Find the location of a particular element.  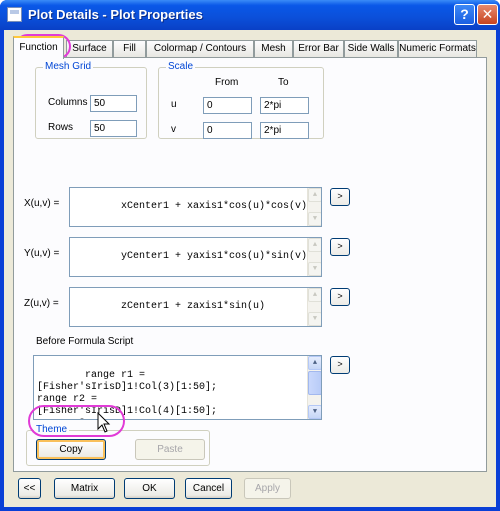

y-formula-scrollbar: ▲ ▼ is located at coordinates (314, 257).